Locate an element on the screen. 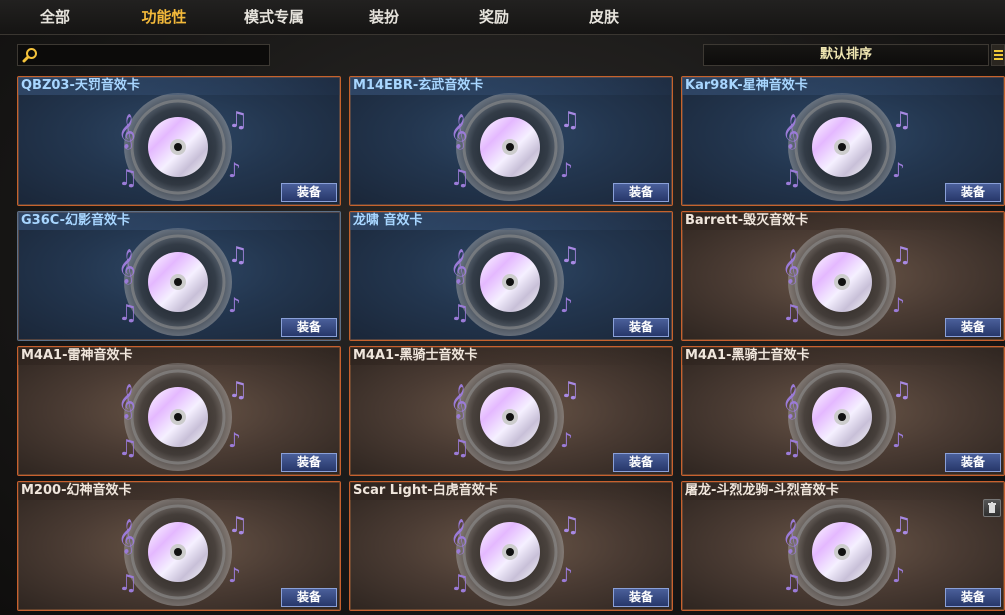  sound-card: 𝄞 ♫ ♫ ♪ M4A1-黑骑士音效卡装备 is located at coordinates (843, 411).